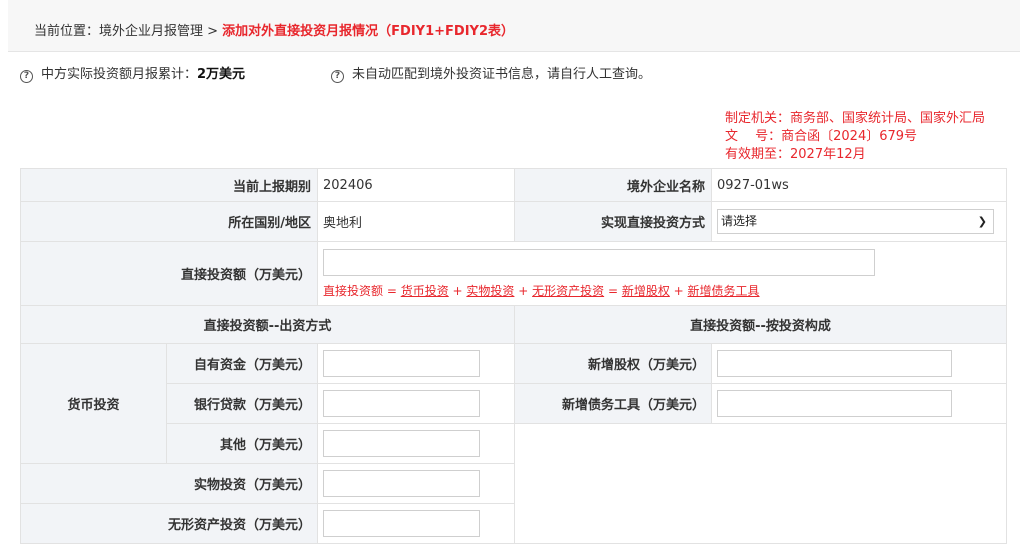  Describe the element at coordinates (402, 443) in the screenshot. I see `other-input` at that location.